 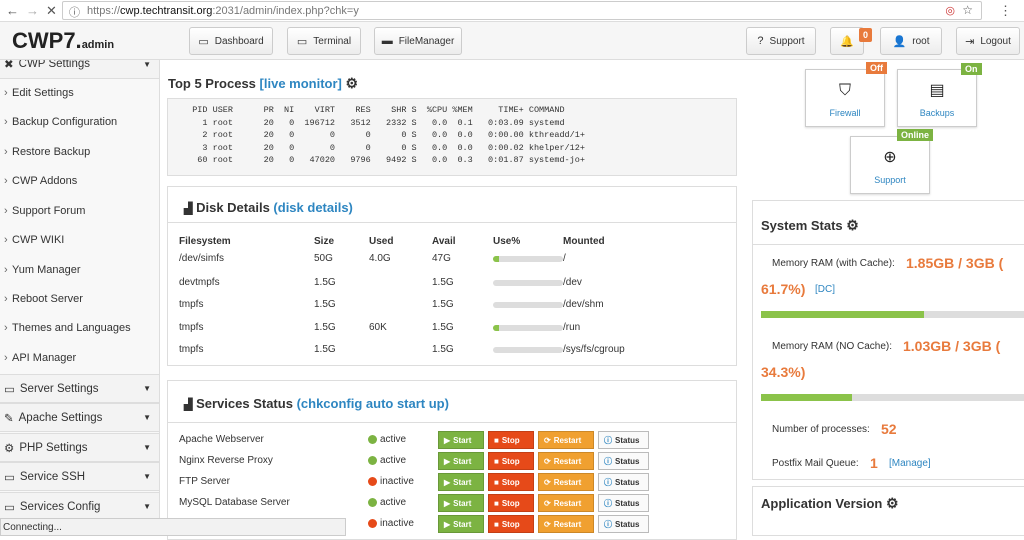 What do you see at coordinates (937, 98) in the screenshot?
I see `backups-quick-button: ▤ Backups` at bounding box center [937, 98].